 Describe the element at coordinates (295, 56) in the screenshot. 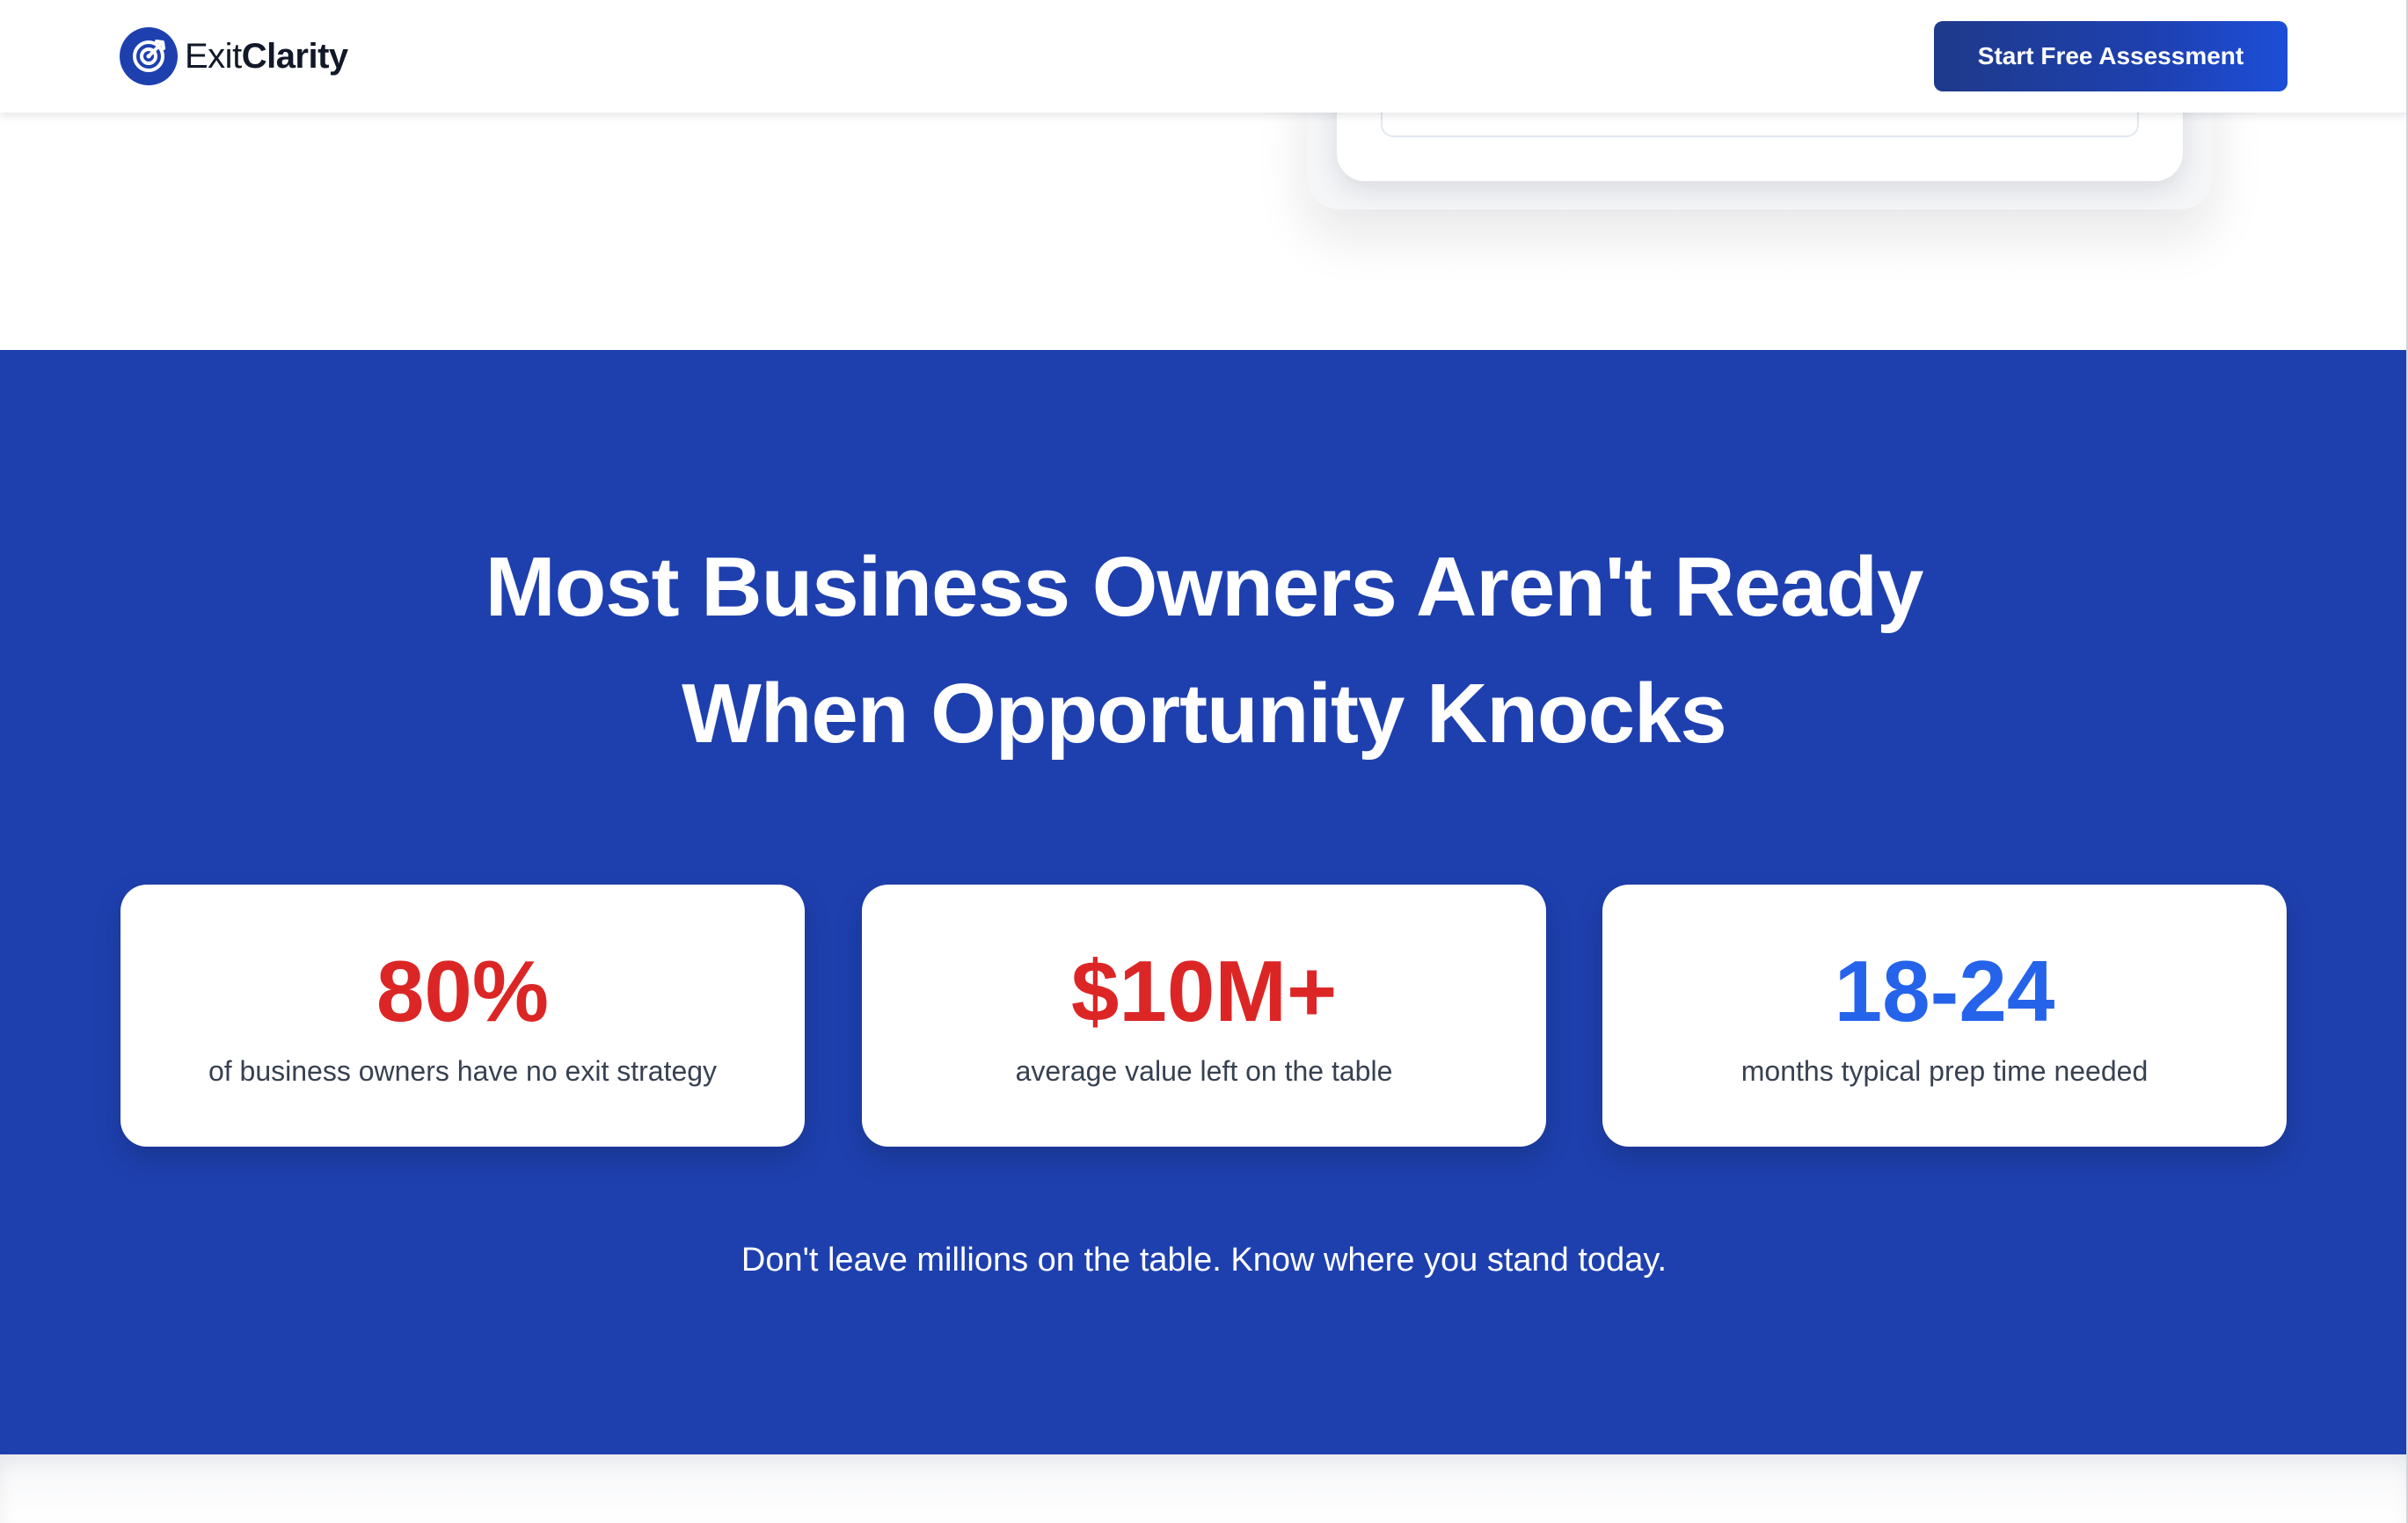

I see `logo-bold: Clarity` at that location.